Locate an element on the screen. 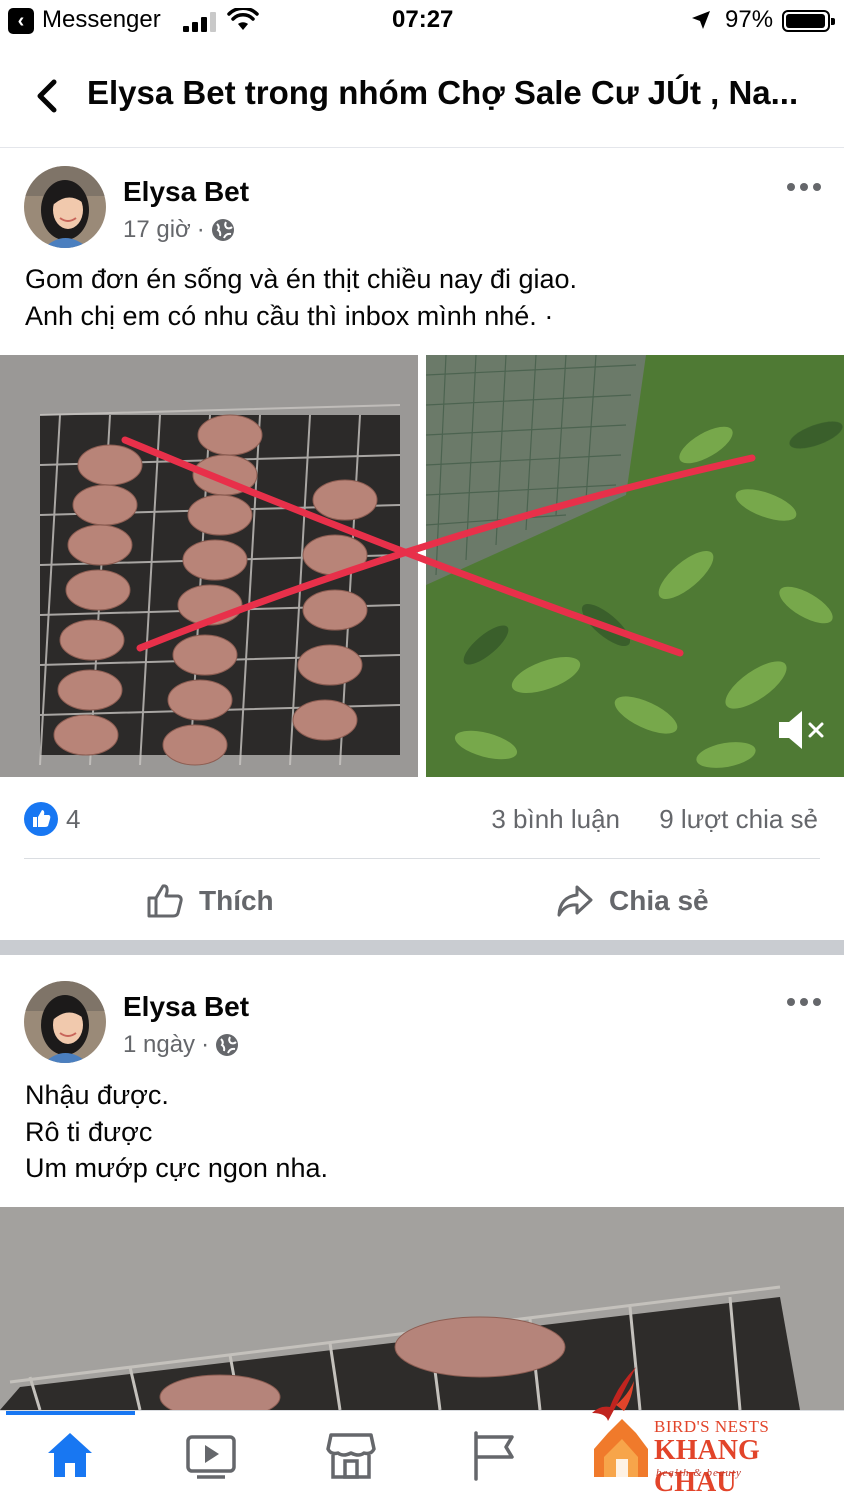 The height and width of the screenshot is (1500, 844). signal-icon is located at coordinates (200, 22).